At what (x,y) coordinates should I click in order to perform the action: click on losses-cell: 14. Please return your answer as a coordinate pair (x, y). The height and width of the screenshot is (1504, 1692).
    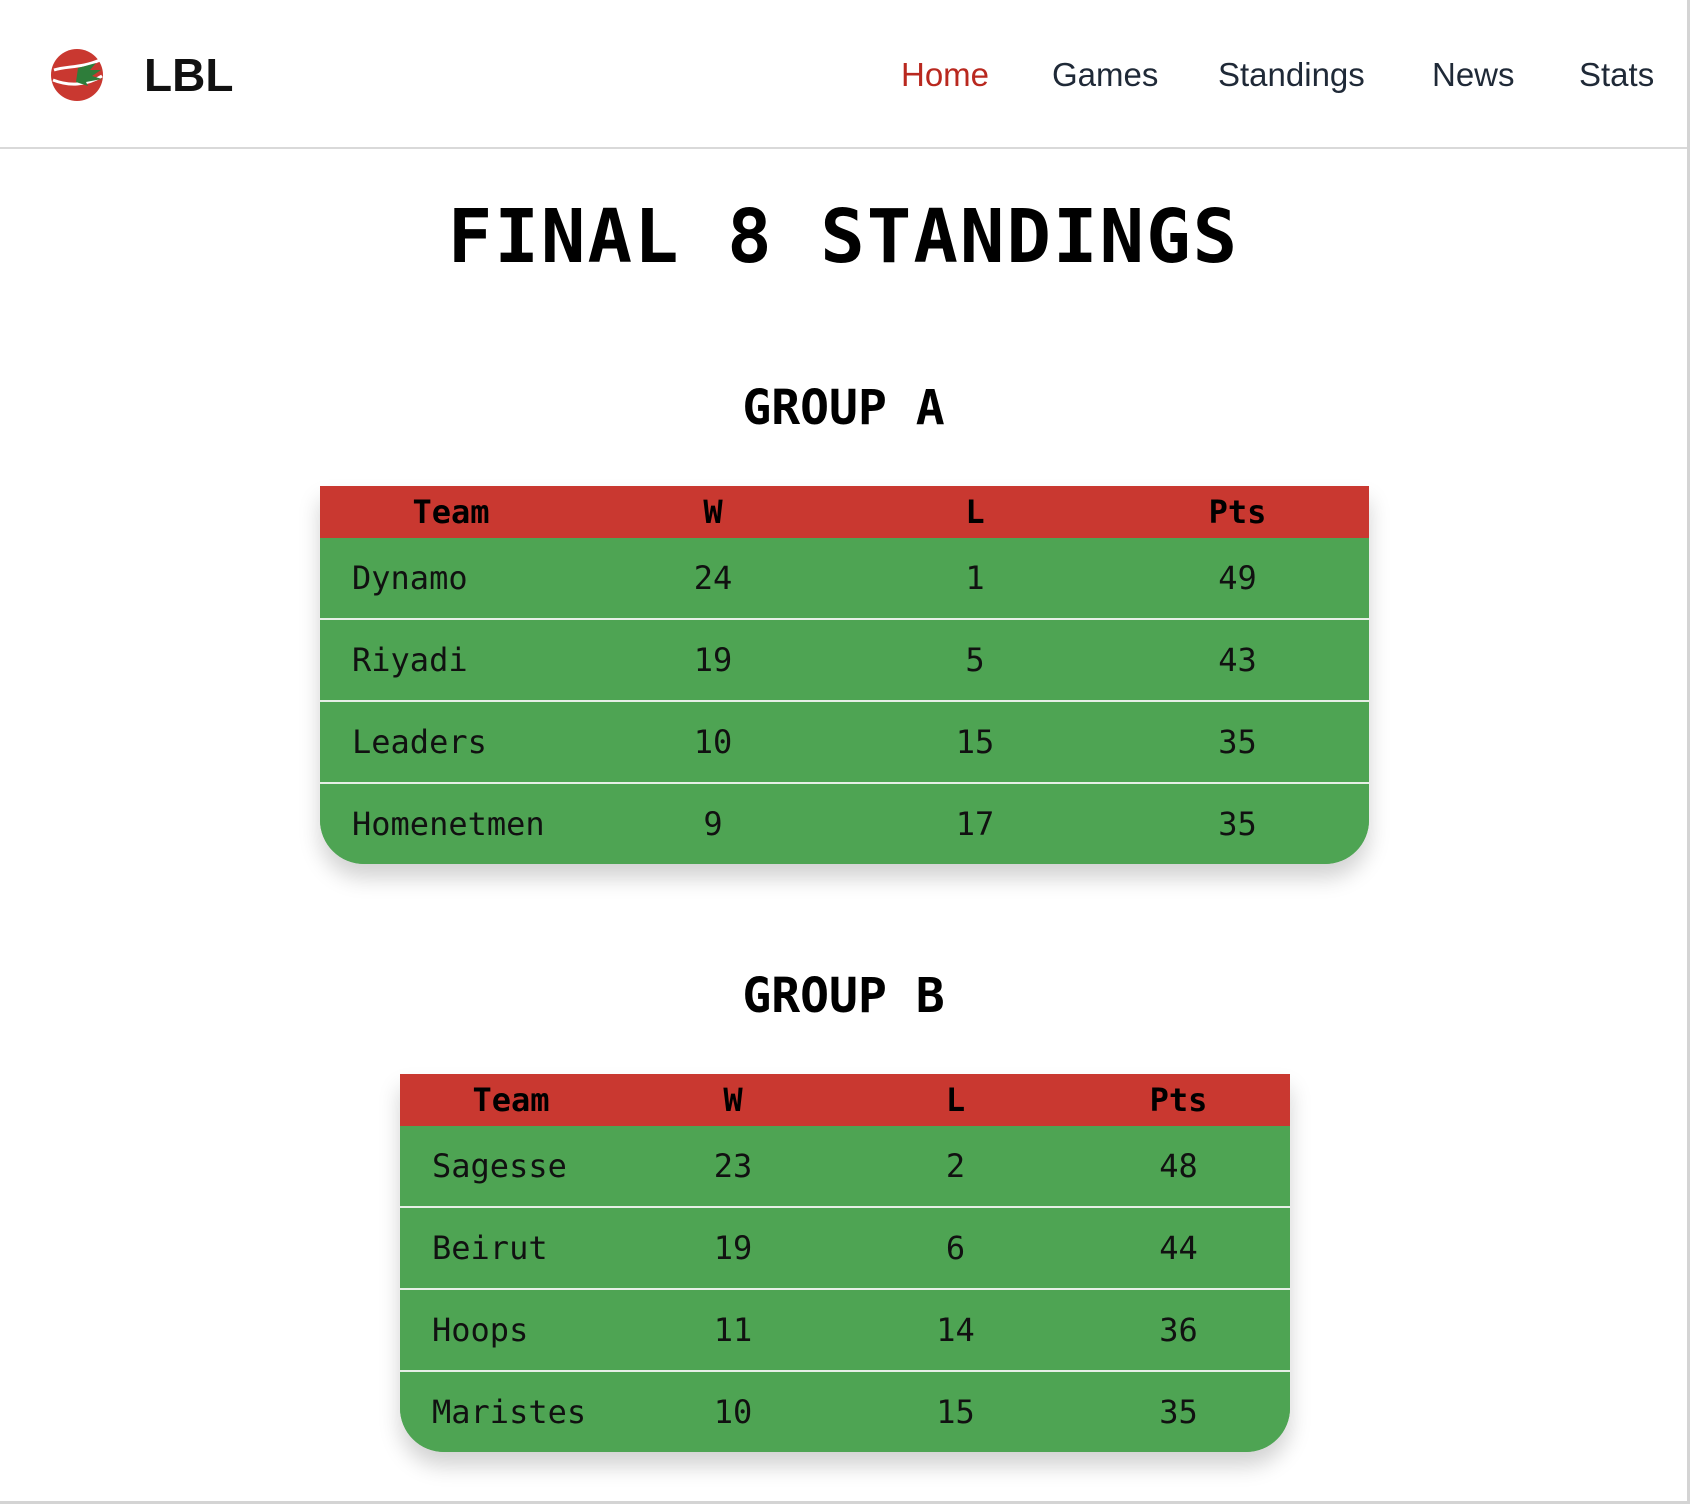
    Looking at the image, I should click on (955, 1329).